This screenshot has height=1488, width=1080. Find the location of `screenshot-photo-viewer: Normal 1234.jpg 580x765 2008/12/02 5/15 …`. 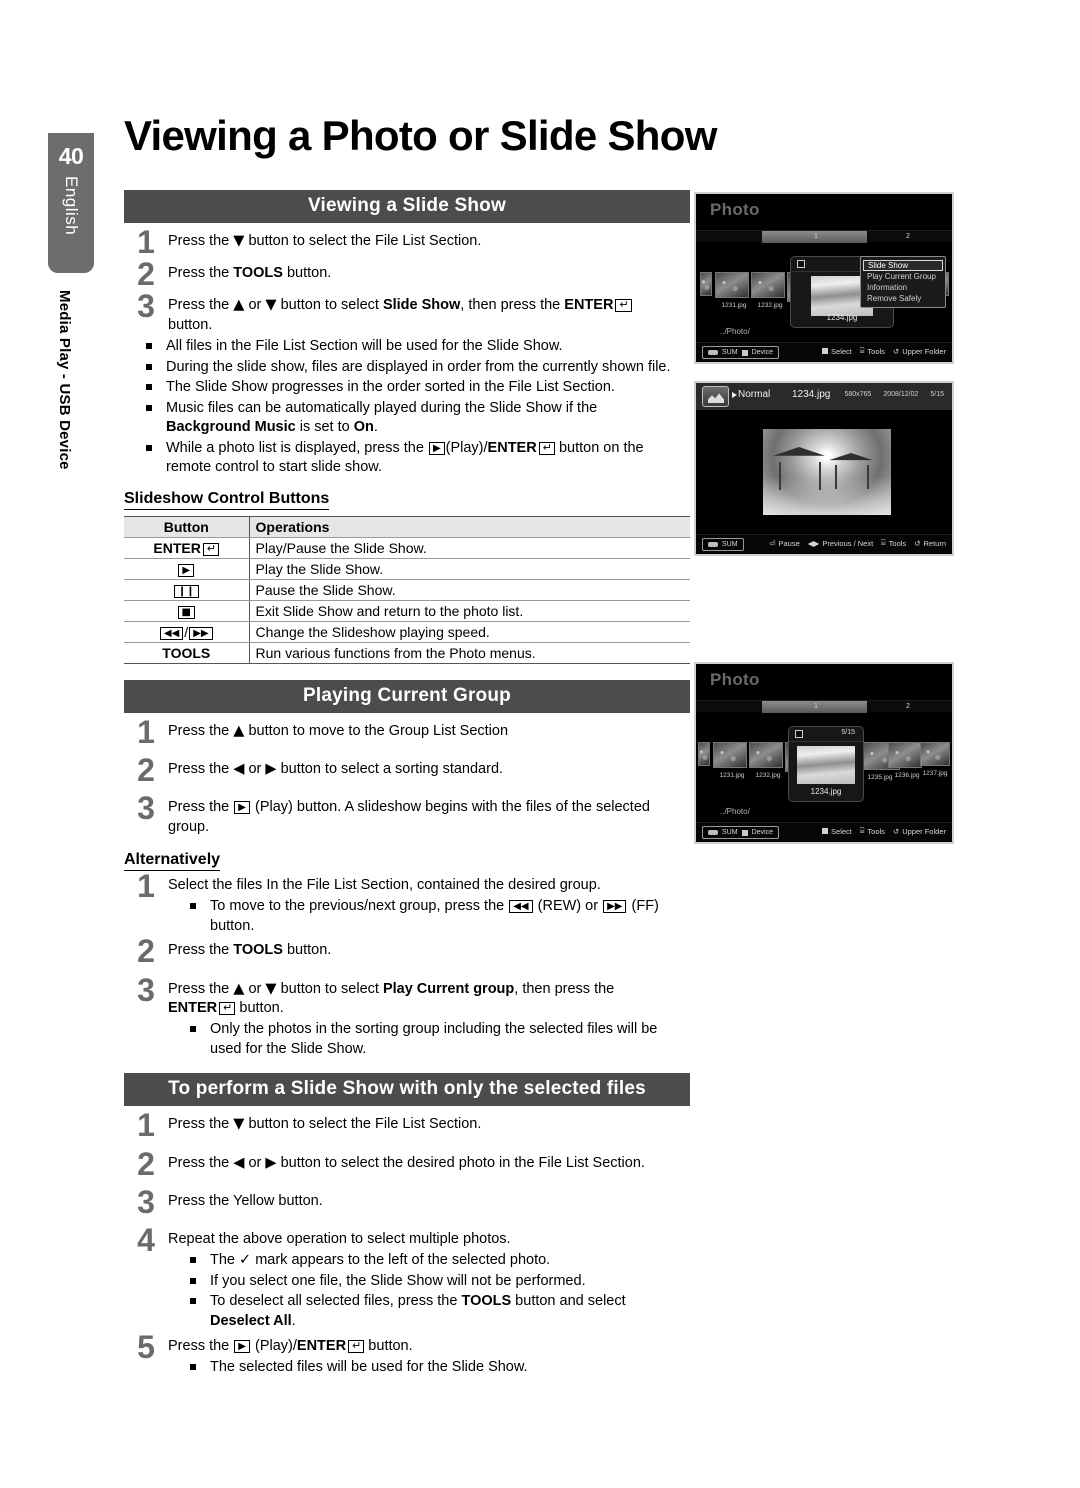

screenshot-photo-viewer: Normal 1234.jpg 580x765 2008/12/02 5/15 … is located at coordinates (824, 468).